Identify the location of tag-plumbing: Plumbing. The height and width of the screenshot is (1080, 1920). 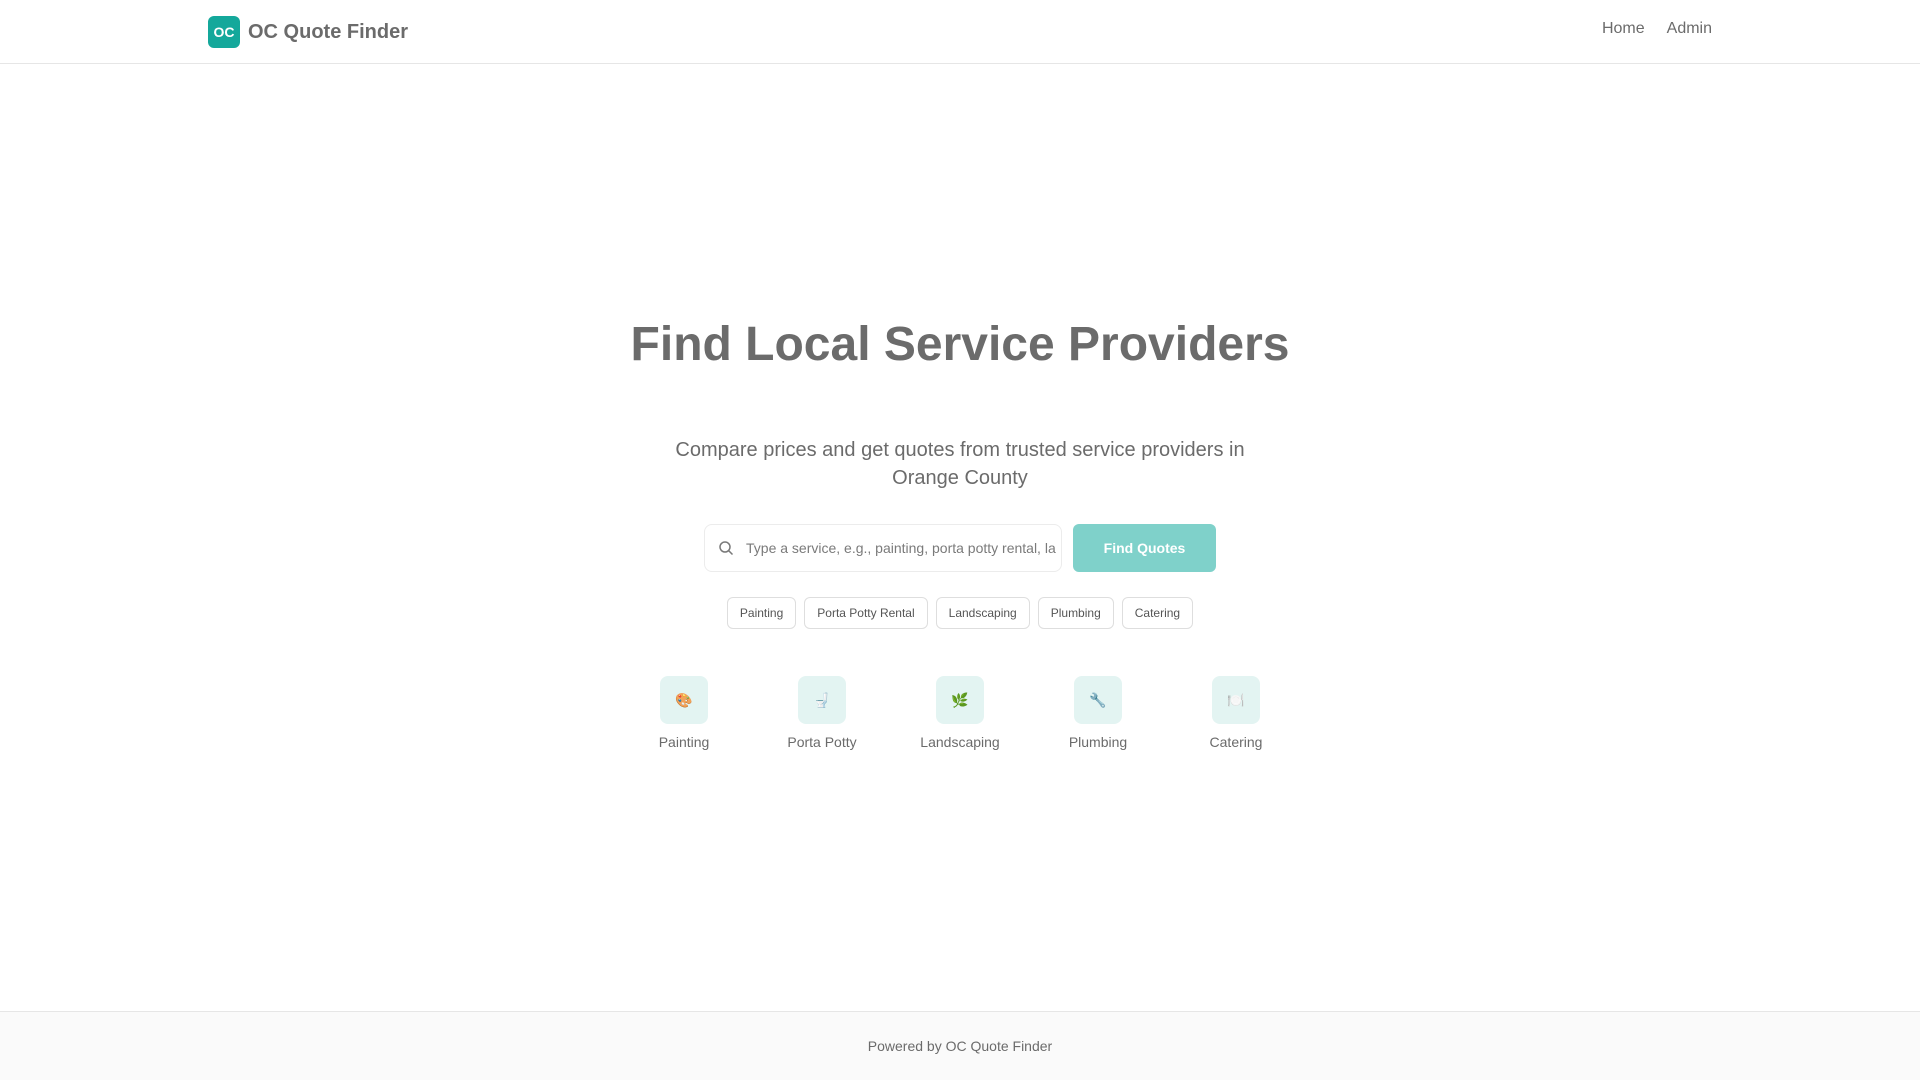
(1075, 613).